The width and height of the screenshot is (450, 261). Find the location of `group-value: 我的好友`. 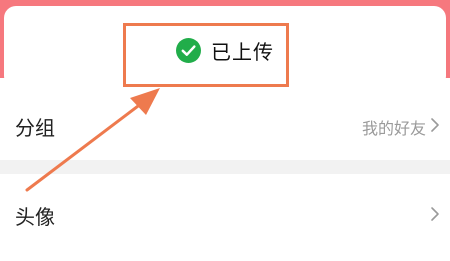

group-value: 我的好友 is located at coordinates (393, 128).